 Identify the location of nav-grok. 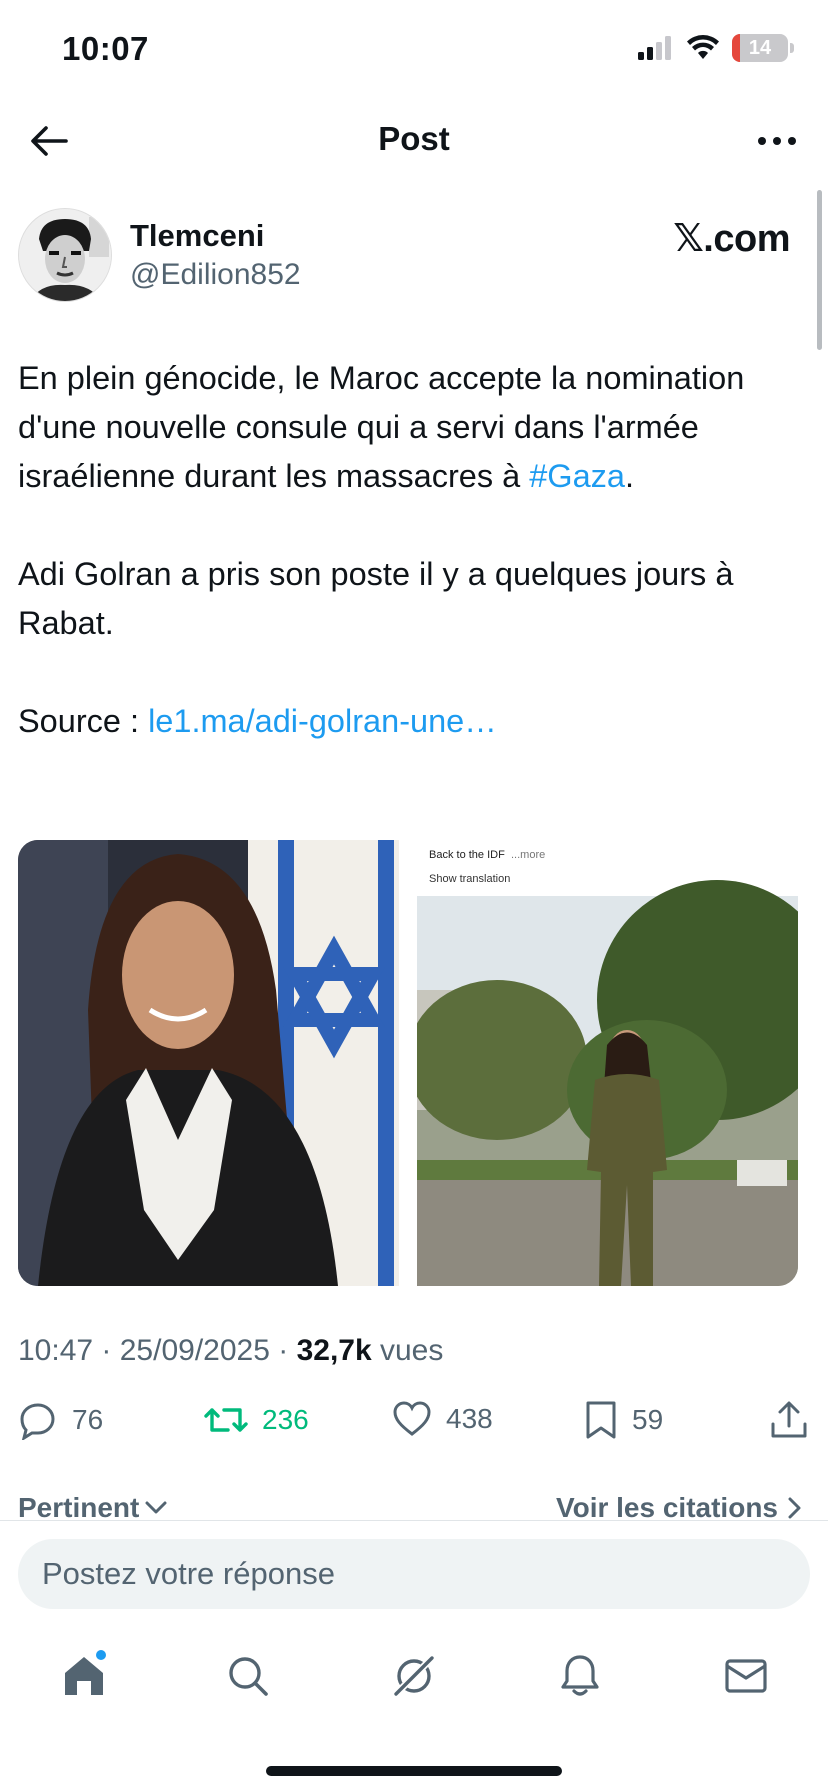
(414, 1676).